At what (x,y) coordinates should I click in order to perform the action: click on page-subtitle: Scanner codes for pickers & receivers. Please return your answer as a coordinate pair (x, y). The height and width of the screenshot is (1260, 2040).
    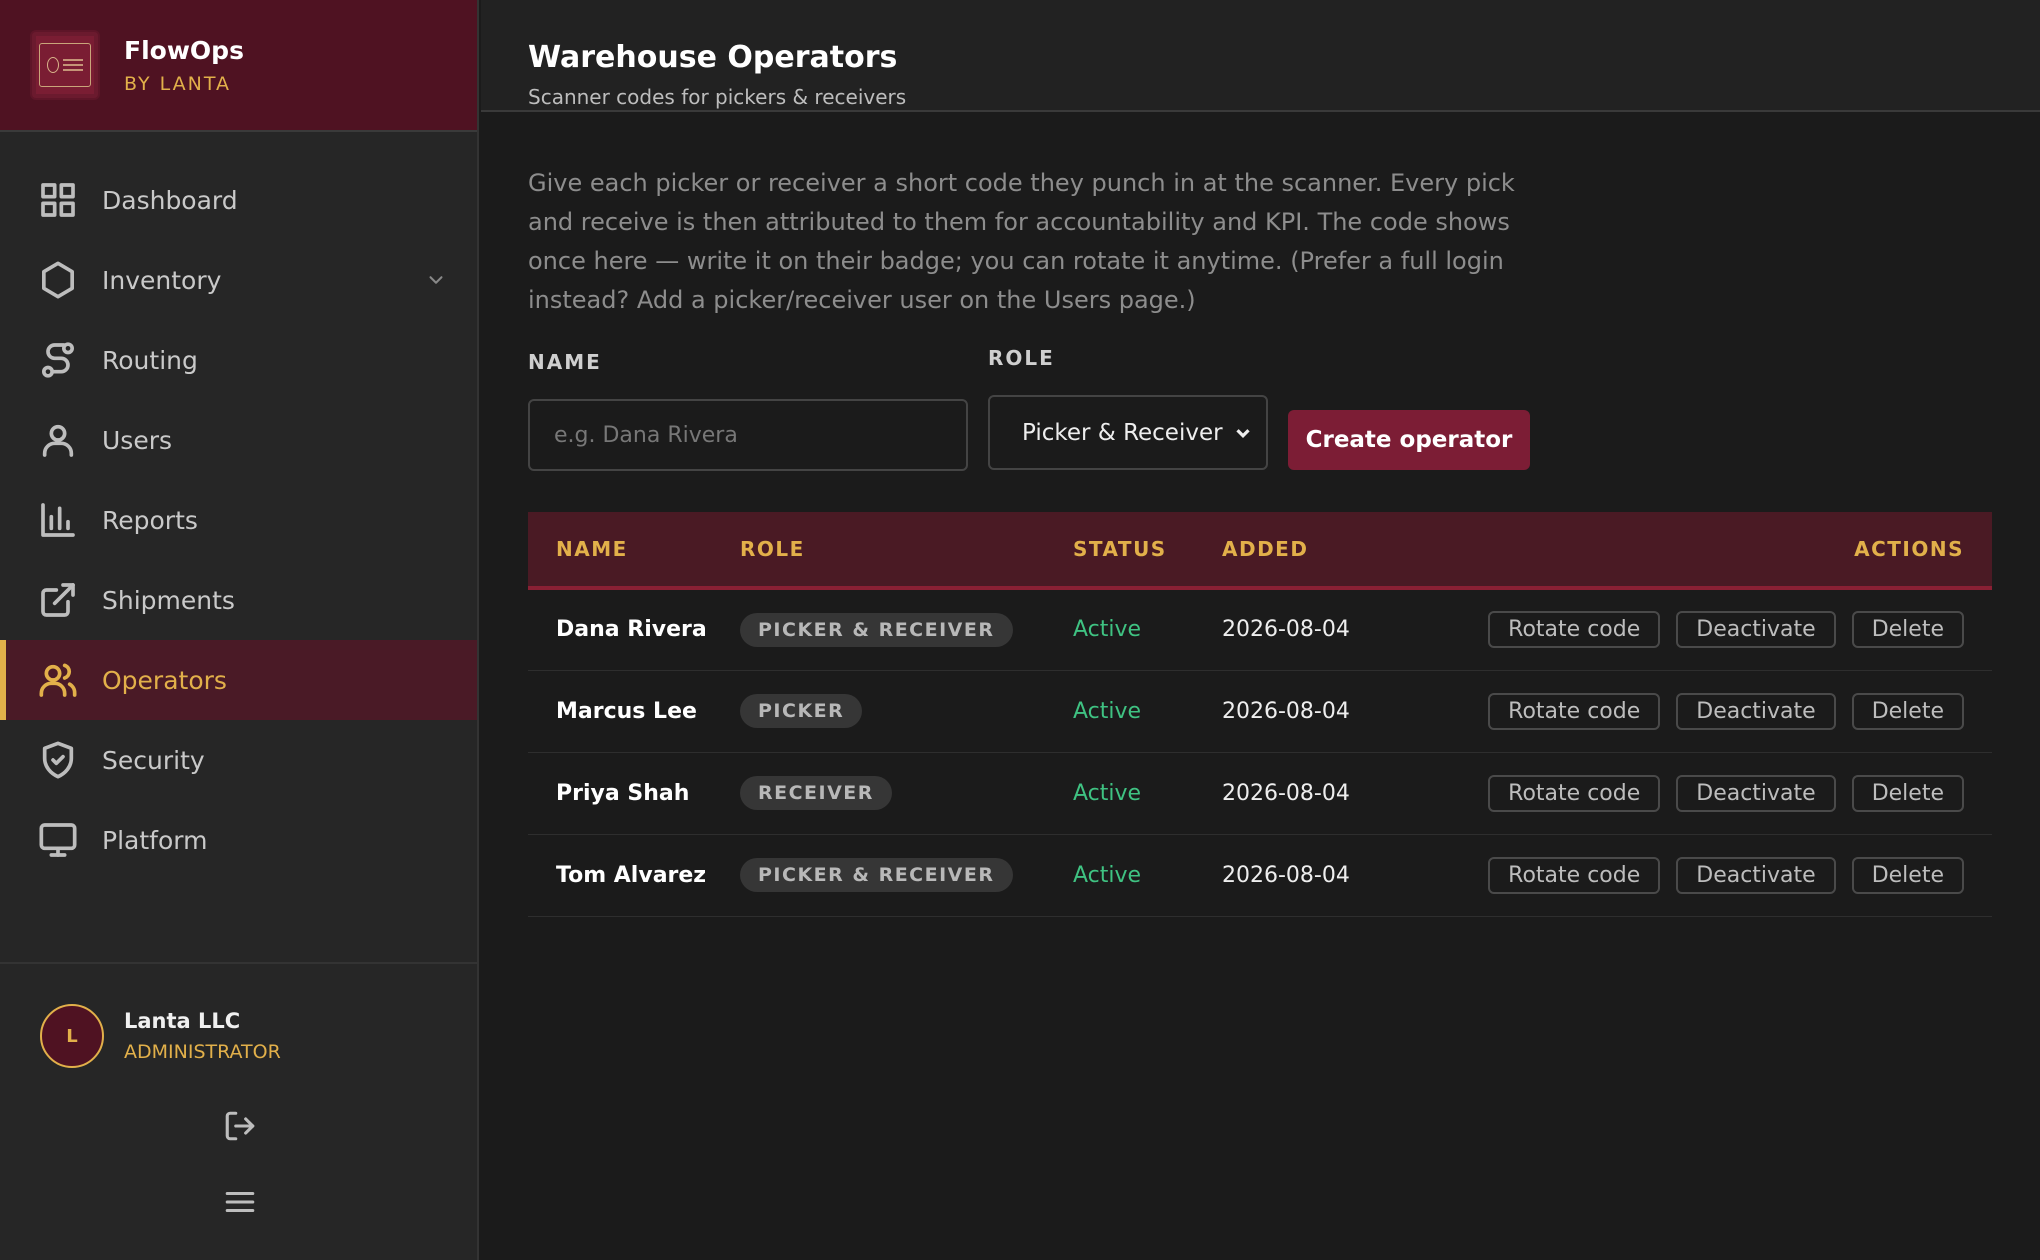
    Looking at the image, I should click on (717, 97).